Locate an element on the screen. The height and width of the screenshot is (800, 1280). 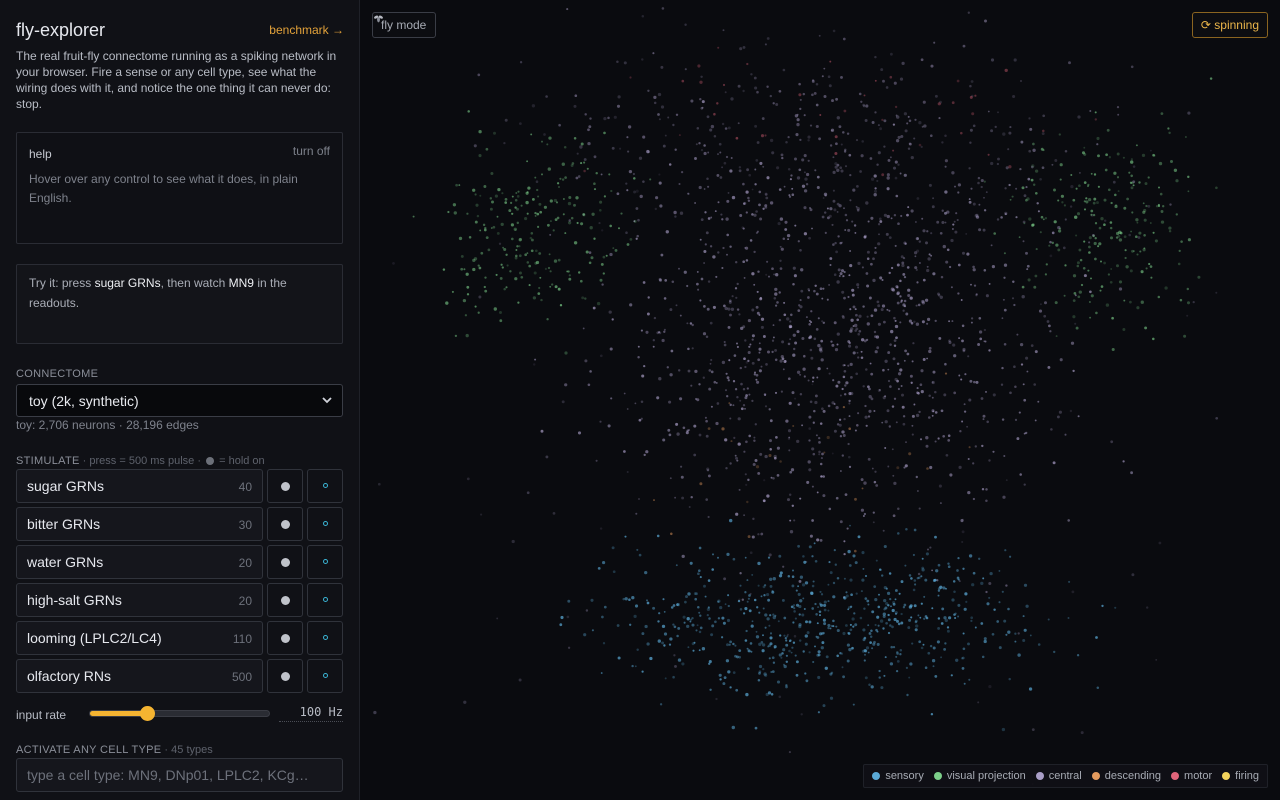
stimulus-pulse-button: sugar GRNs 40 is located at coordinates (139, 486).